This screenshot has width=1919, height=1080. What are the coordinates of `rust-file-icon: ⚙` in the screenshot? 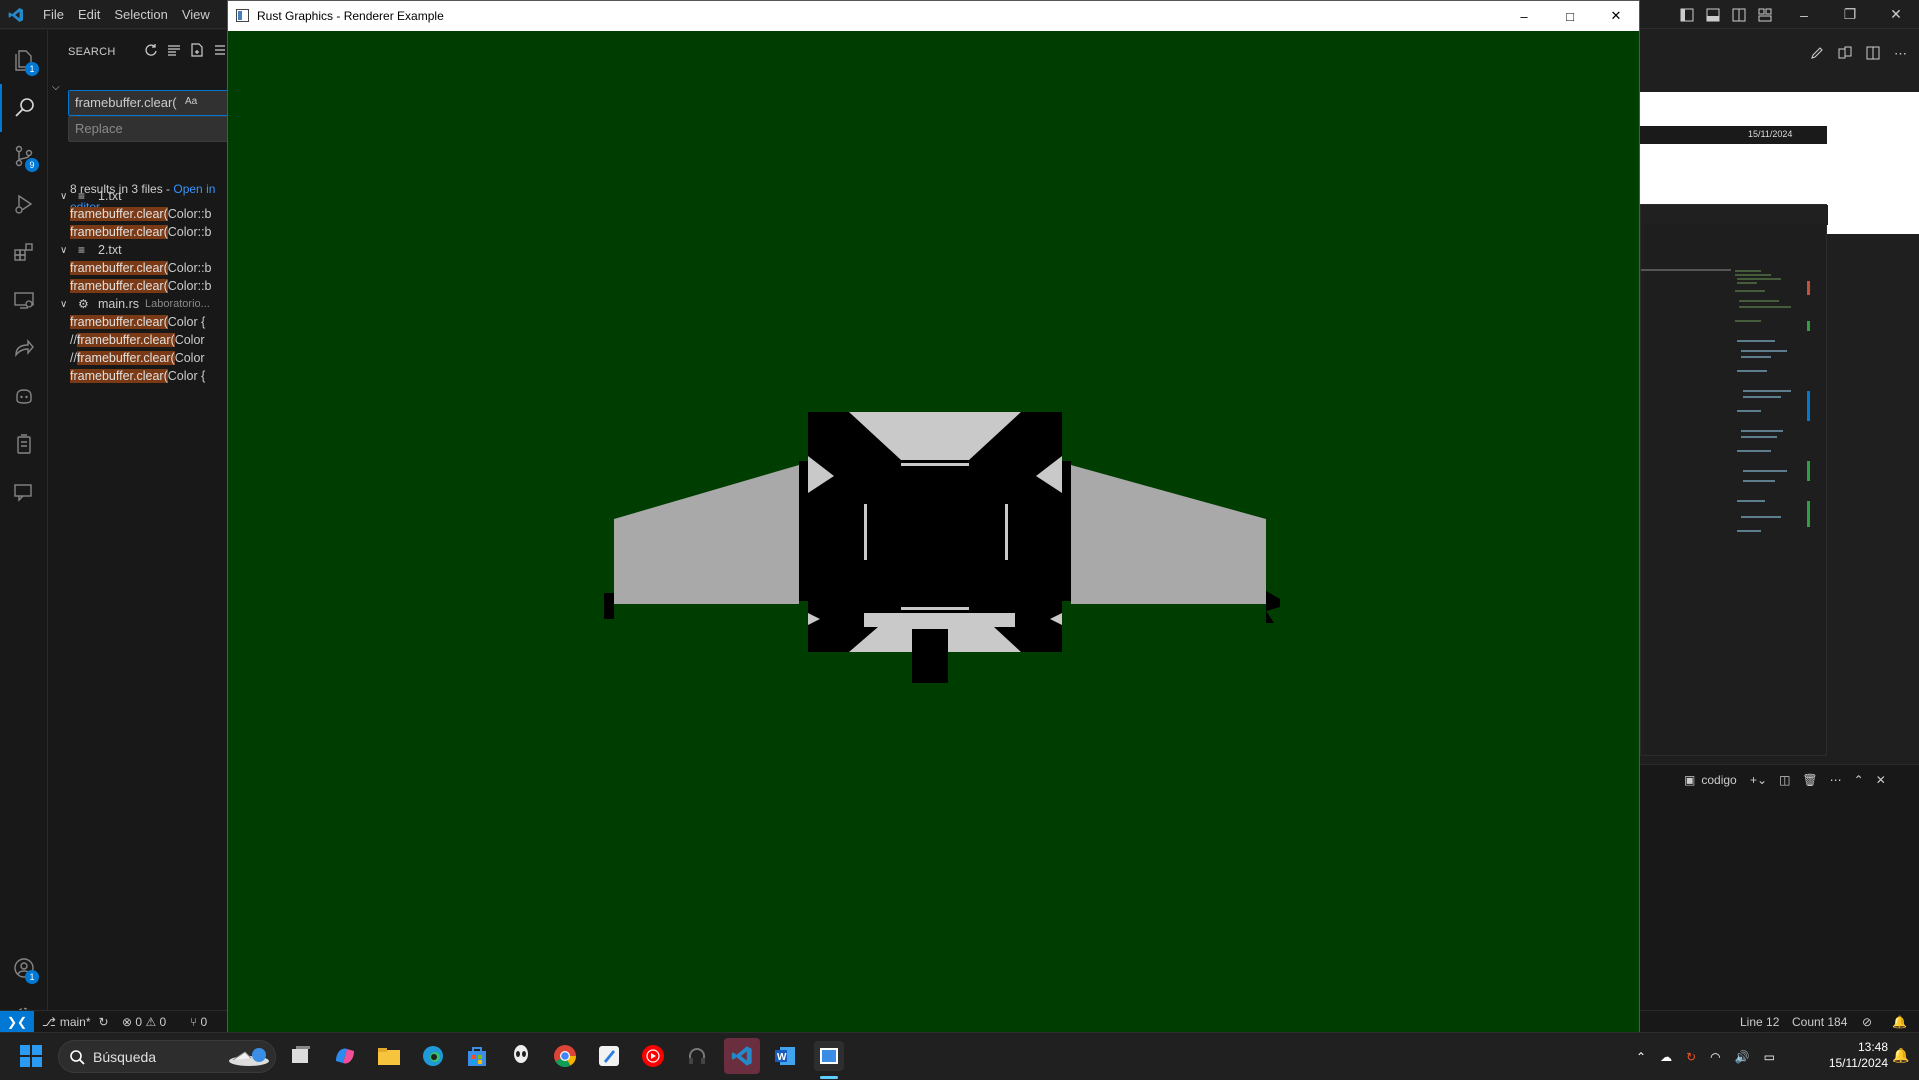 It's located at (83, 304).